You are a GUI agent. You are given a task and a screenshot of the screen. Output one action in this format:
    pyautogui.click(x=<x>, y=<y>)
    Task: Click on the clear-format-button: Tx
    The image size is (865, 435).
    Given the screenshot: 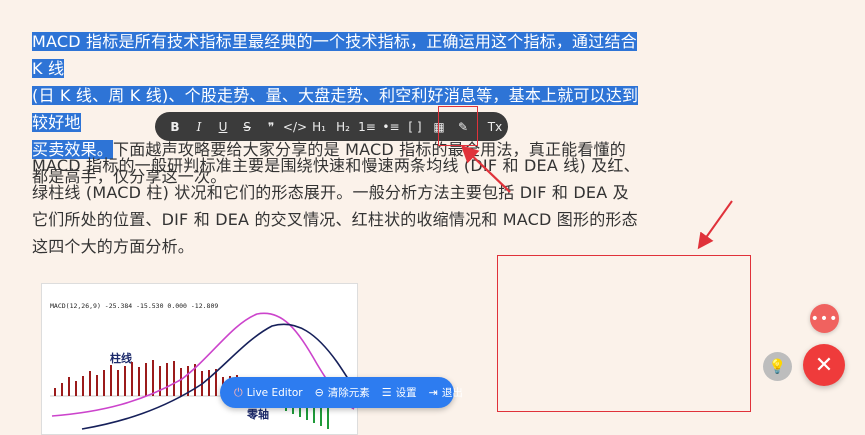 What is the action you would take?
    pyautogui.click(x=495, y=127)
    